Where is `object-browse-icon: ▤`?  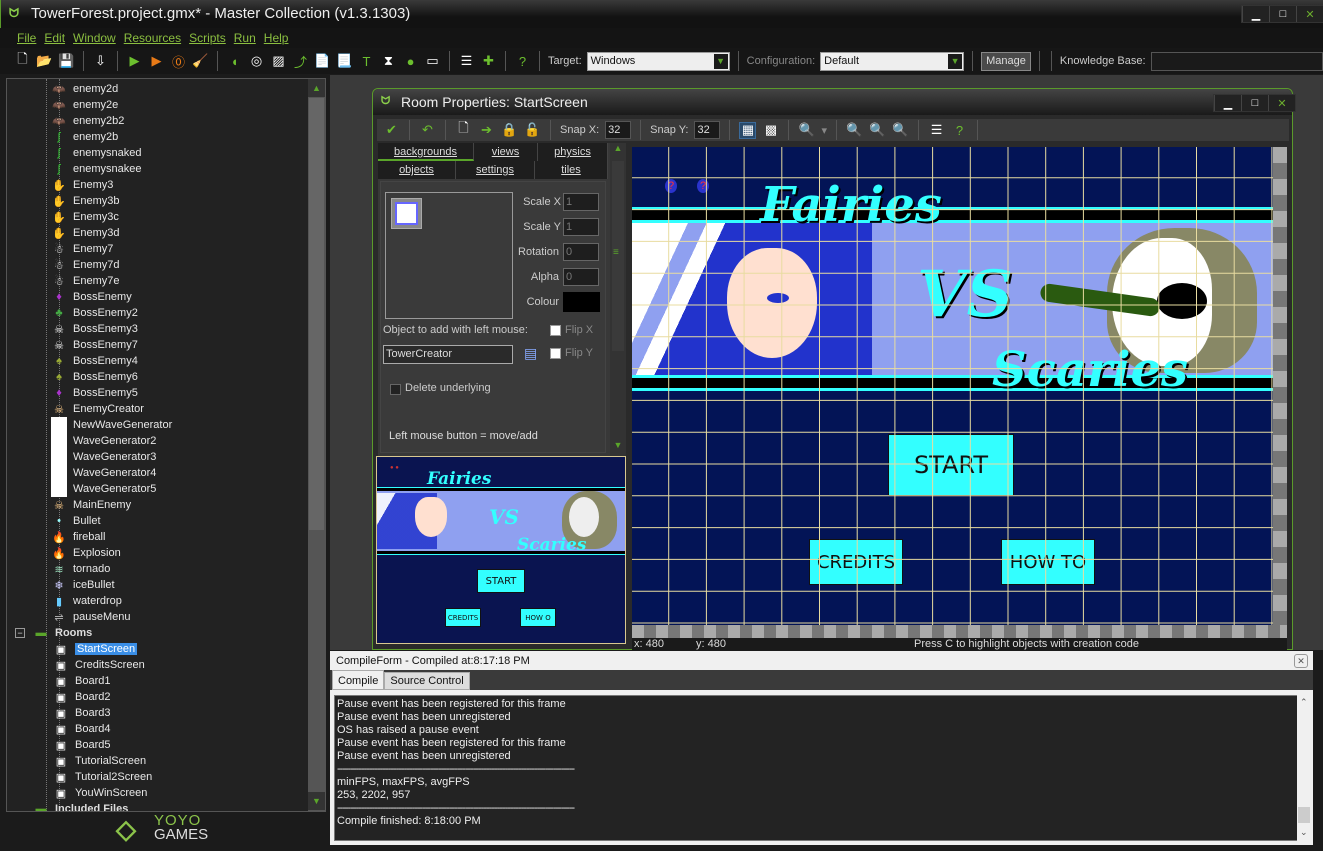
object-browse-icon: ▤ is located at coordinates (530, 353).